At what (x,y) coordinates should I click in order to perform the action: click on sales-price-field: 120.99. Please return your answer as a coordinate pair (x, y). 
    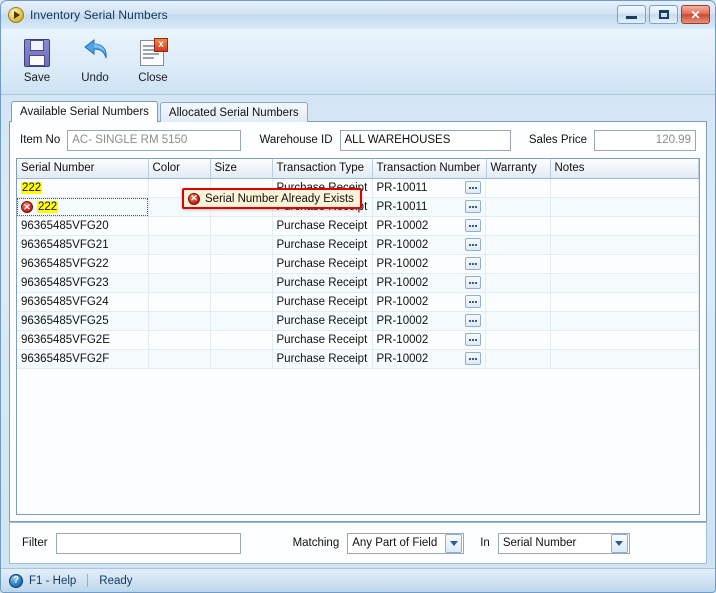
    Looking at the image, I should click on (645, 140).